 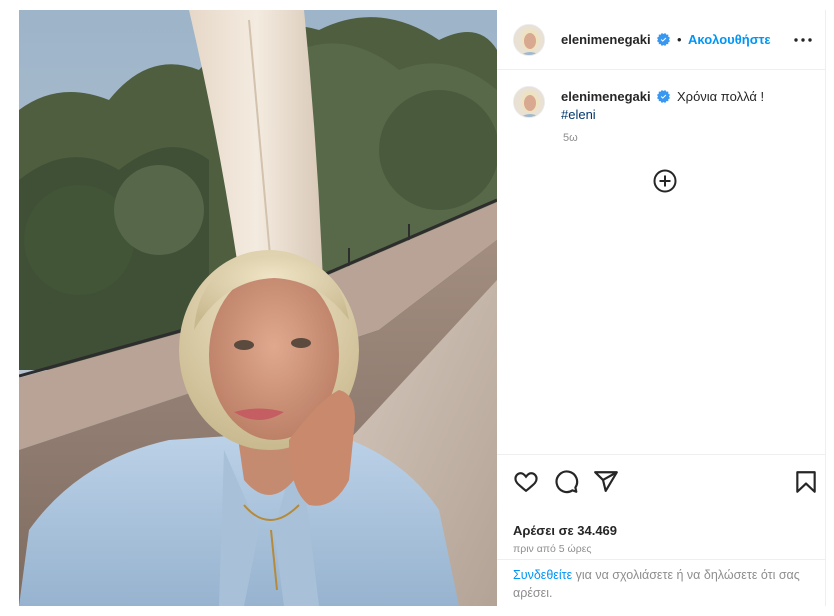 I want to click on heart-icon, so click(x=526, y=482).